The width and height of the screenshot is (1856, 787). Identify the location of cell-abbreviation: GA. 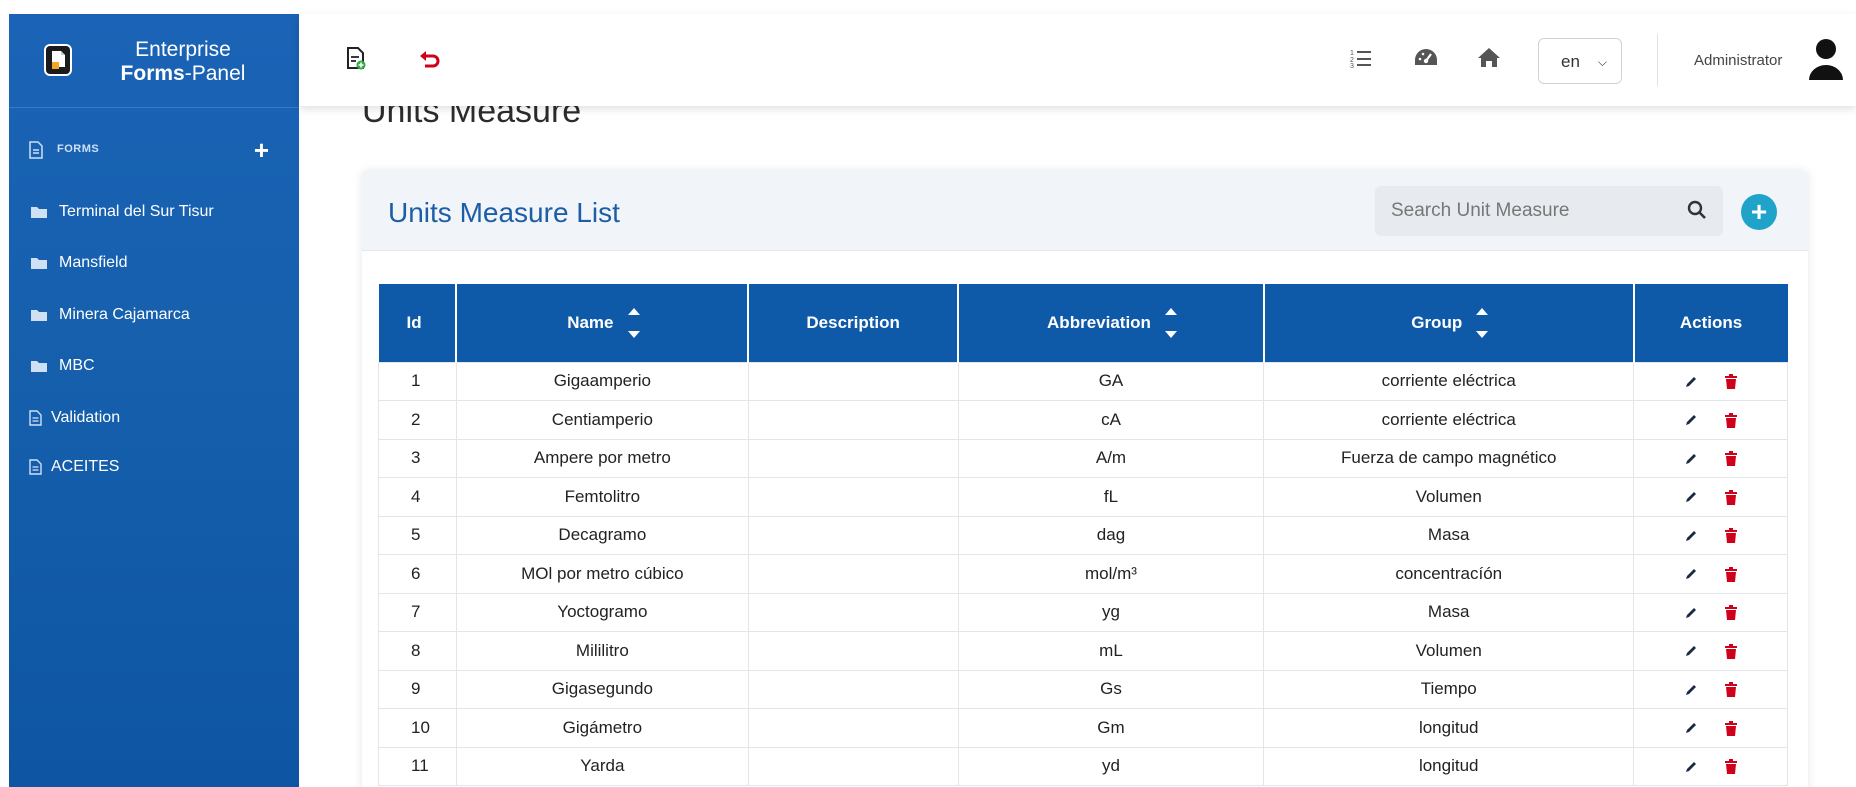
(1111, 381).